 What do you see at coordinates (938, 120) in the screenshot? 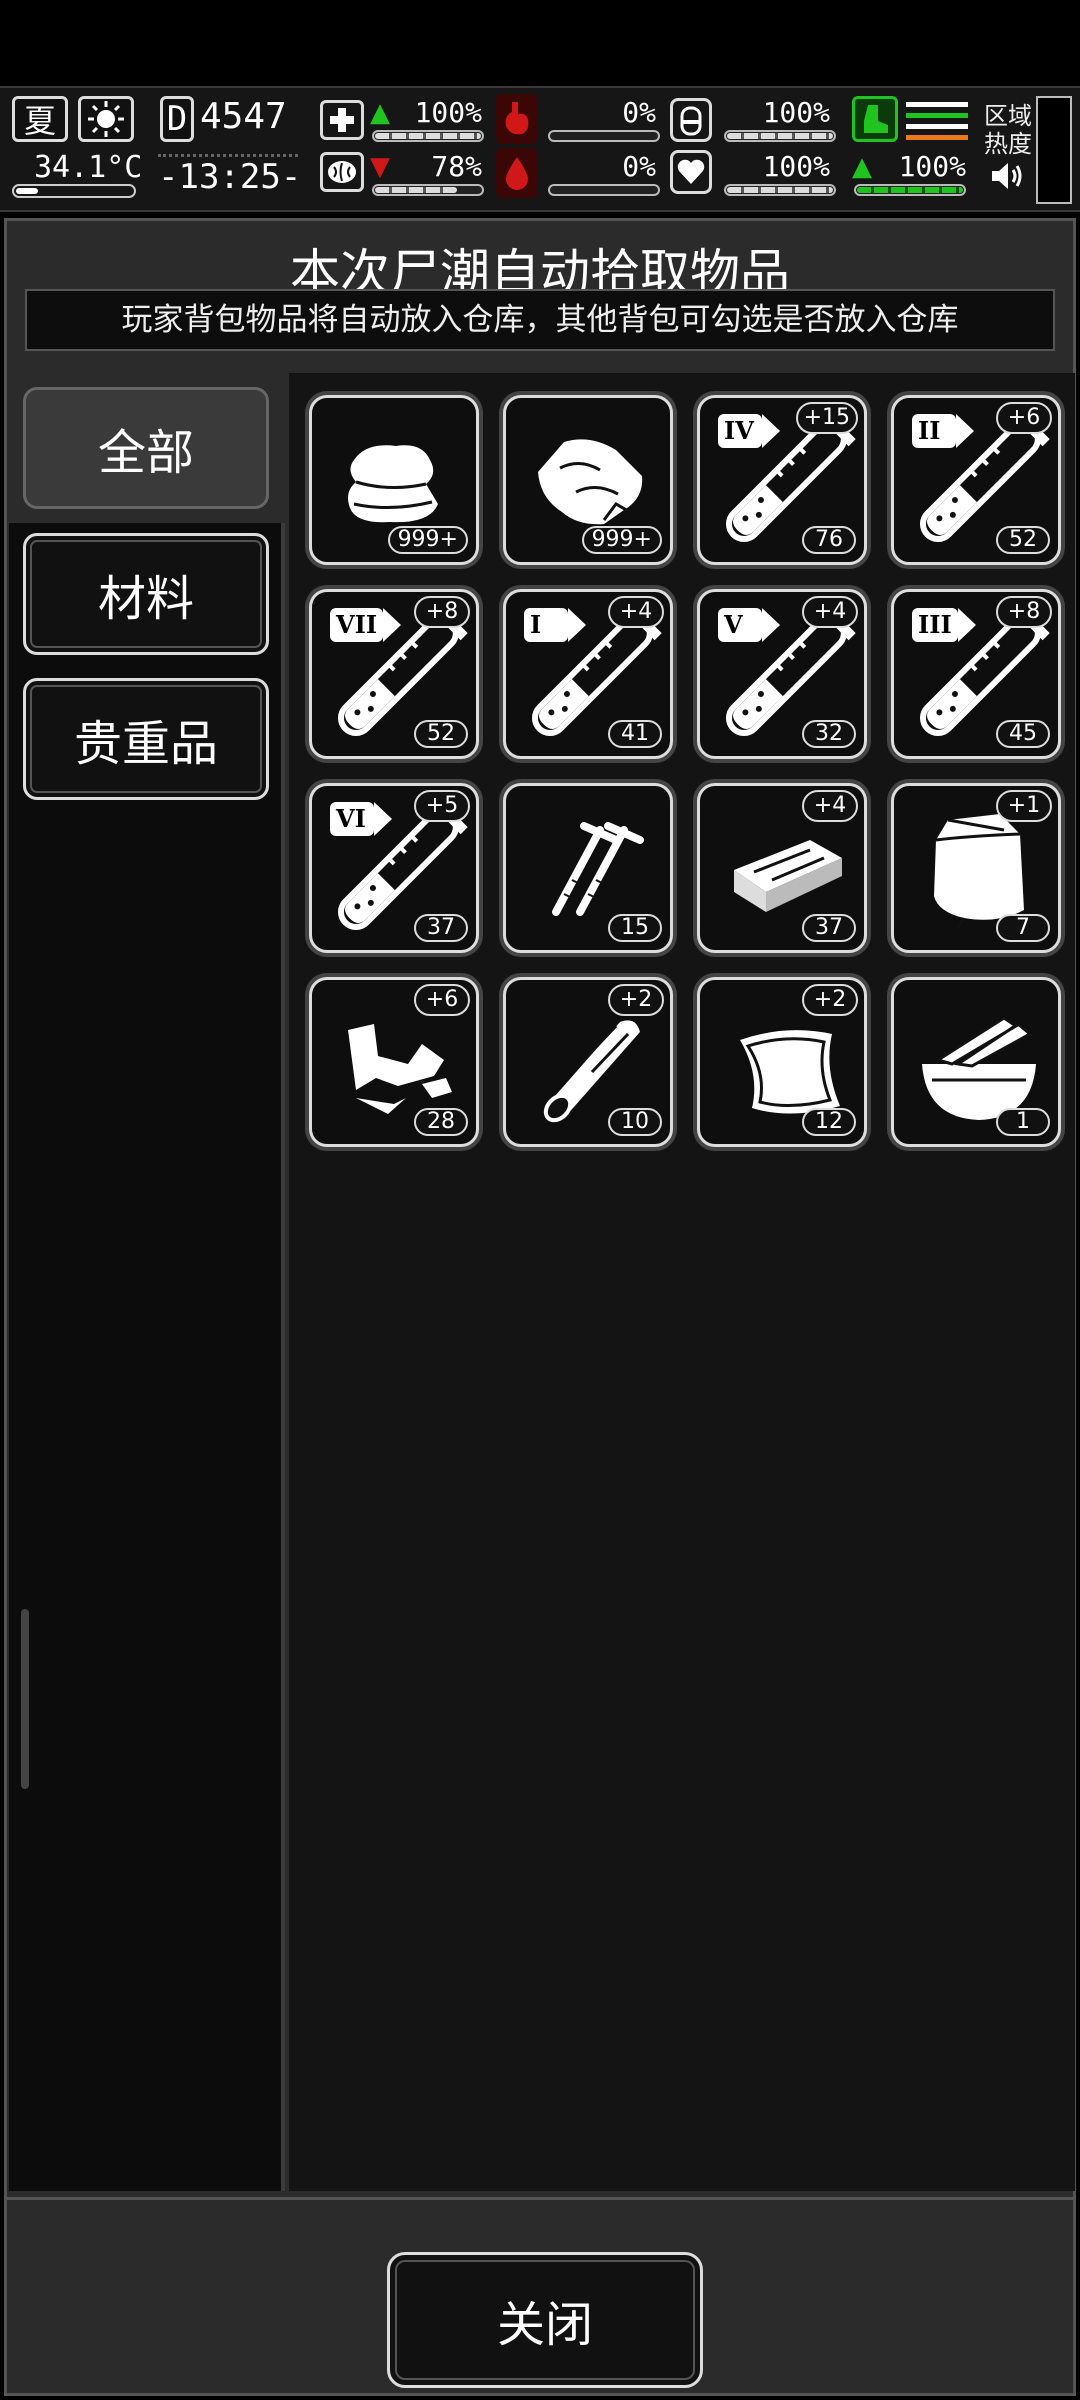
I see `speed-lines-icon` at bounding box center [938, 120].